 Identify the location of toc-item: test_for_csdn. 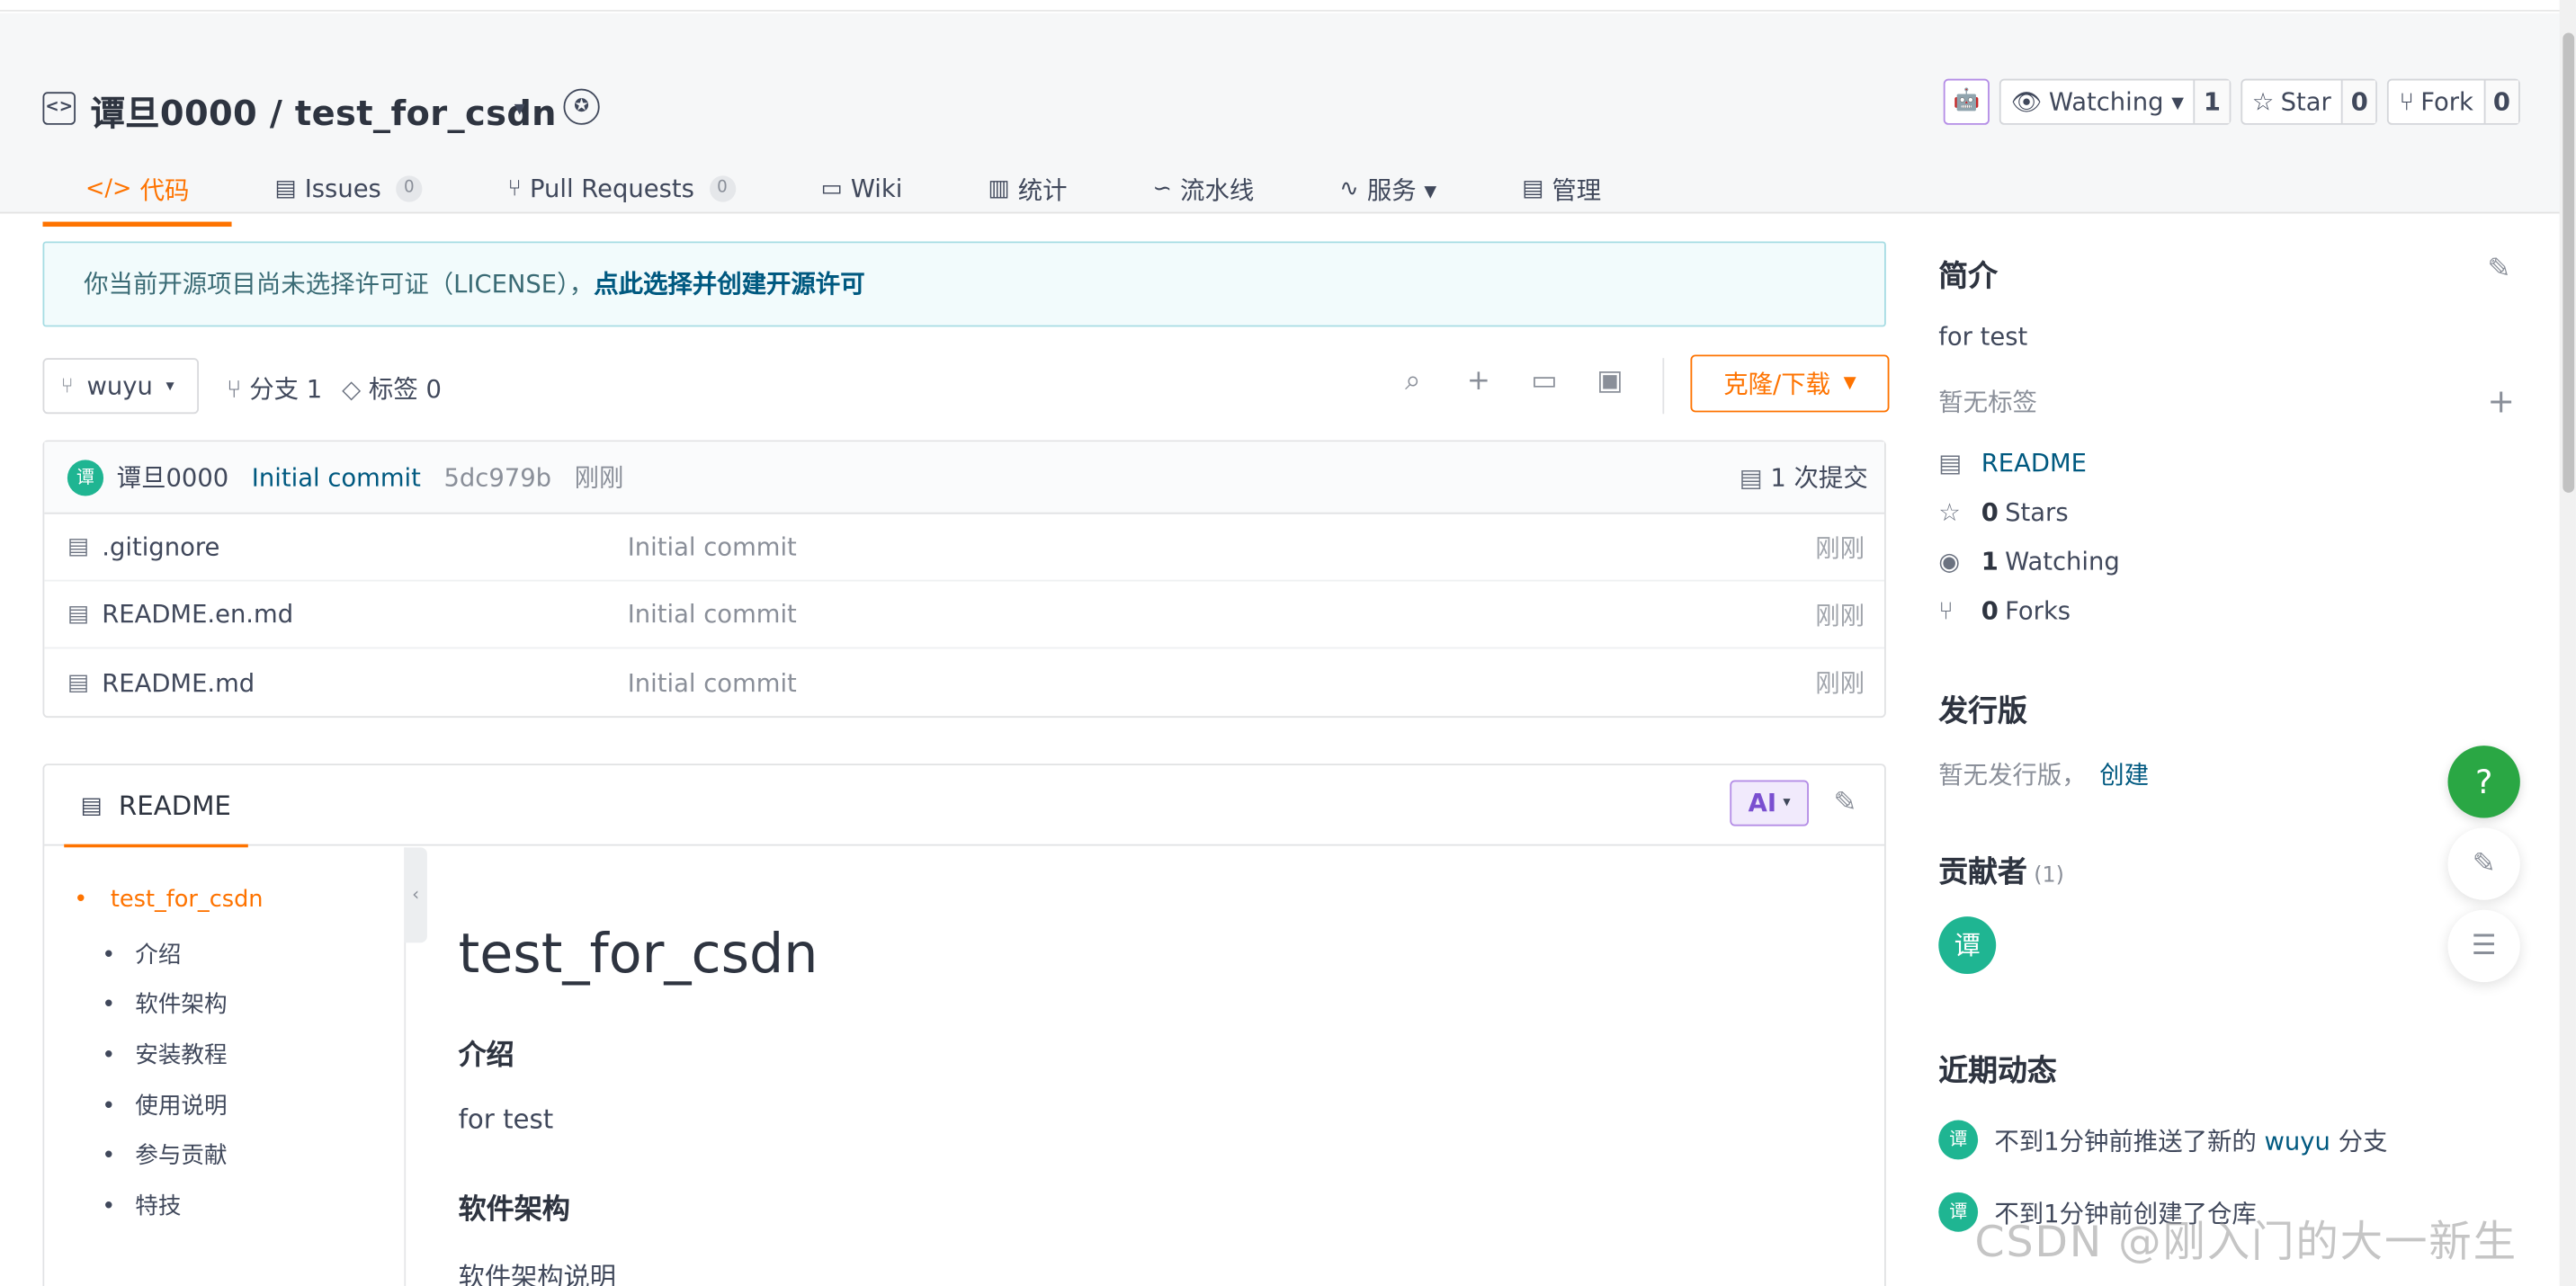
(169, 900).